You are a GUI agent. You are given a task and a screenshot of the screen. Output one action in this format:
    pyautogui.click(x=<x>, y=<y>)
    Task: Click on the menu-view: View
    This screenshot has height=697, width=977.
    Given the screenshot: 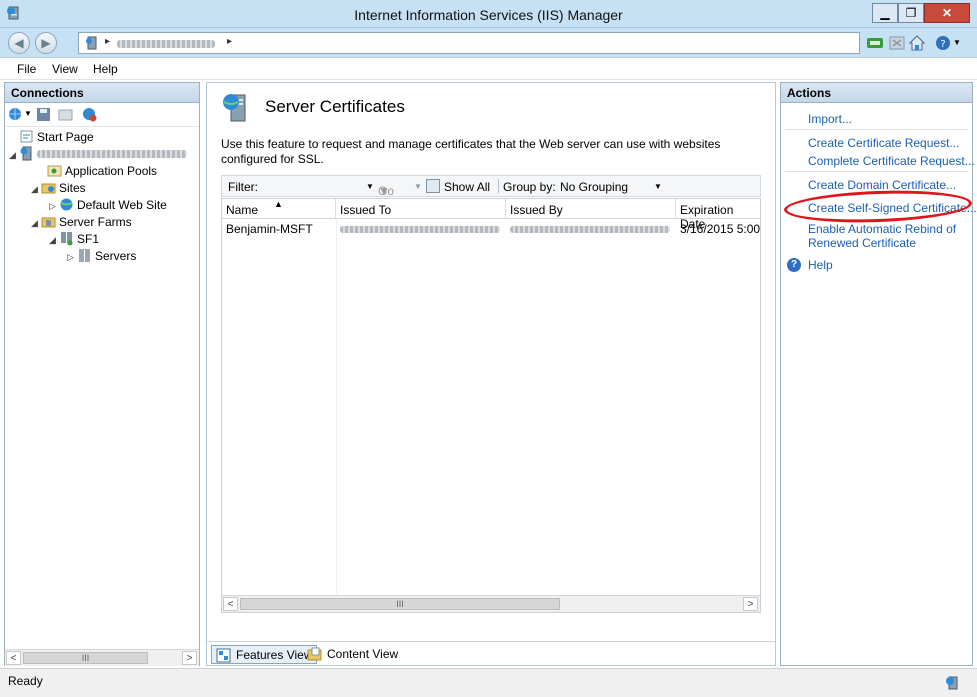 What is the action you would take?
    pyautogui.click(x=65, y=69)
    